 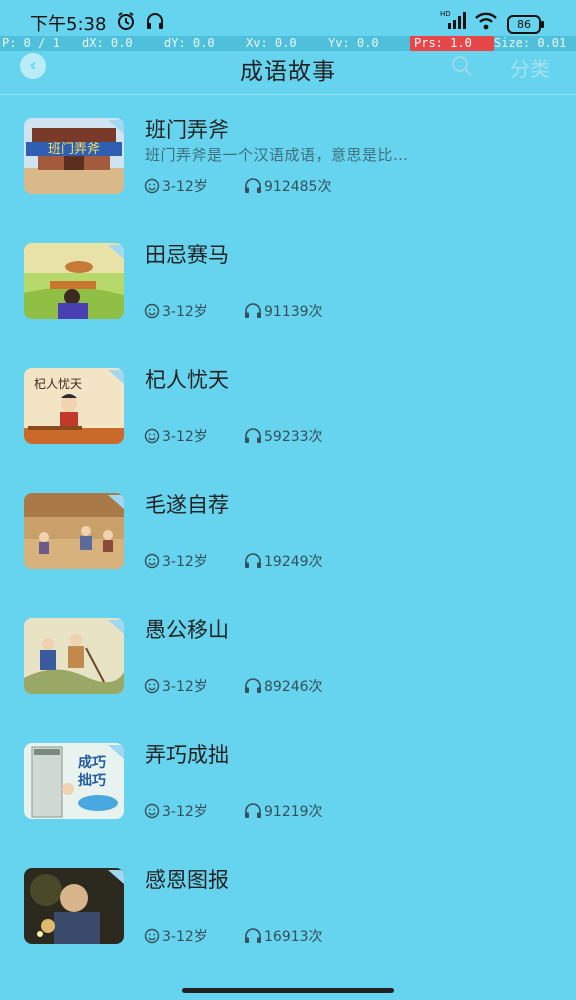 I want to click on play-count-text: 89246次, so click(x=293, y=687).